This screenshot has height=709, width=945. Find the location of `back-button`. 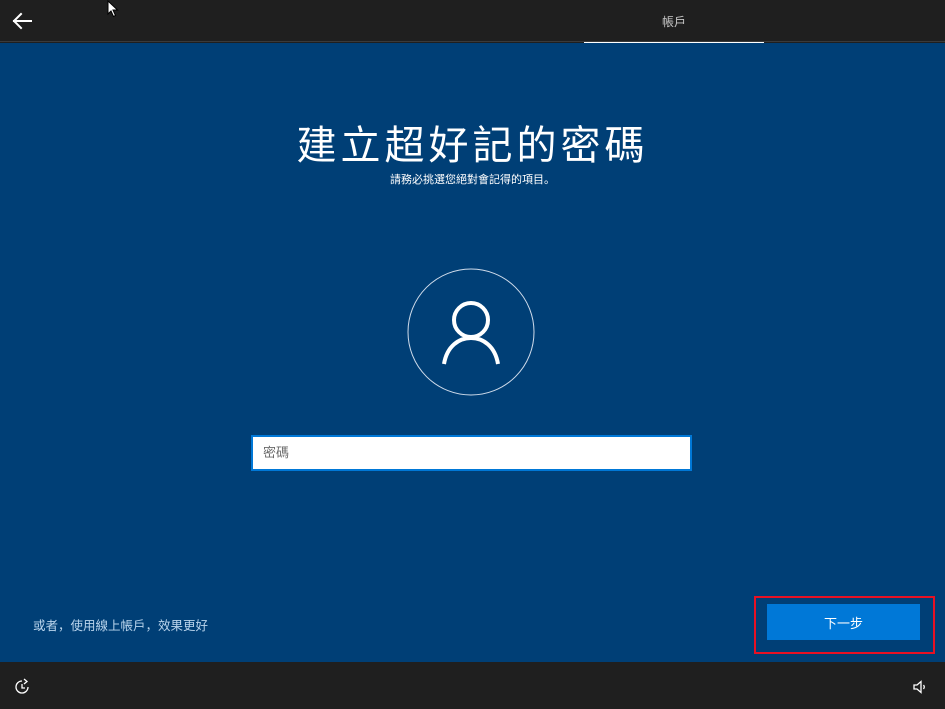

back-button is located at coordinates (22, 20).